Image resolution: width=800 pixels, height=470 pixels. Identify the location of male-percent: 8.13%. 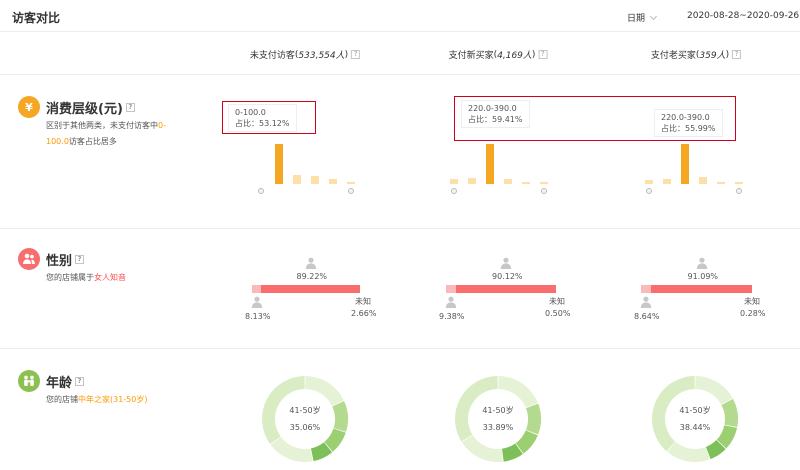
(258, 316).